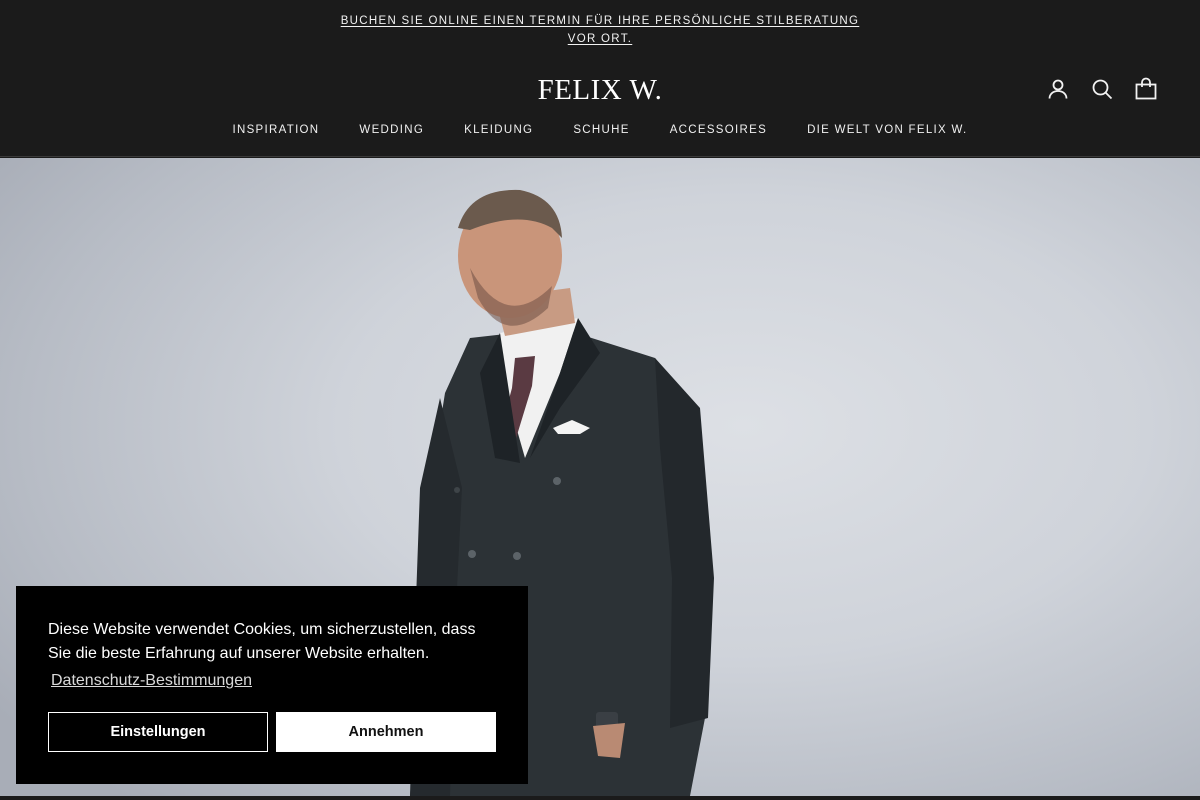 This screenshot has width=1200, height=800. What do you see at coordinates (887, 130) in the screenshot?
I see `nav-item-welt: DIE WELT VON FELIX W.` at bounding box center [887, 130].